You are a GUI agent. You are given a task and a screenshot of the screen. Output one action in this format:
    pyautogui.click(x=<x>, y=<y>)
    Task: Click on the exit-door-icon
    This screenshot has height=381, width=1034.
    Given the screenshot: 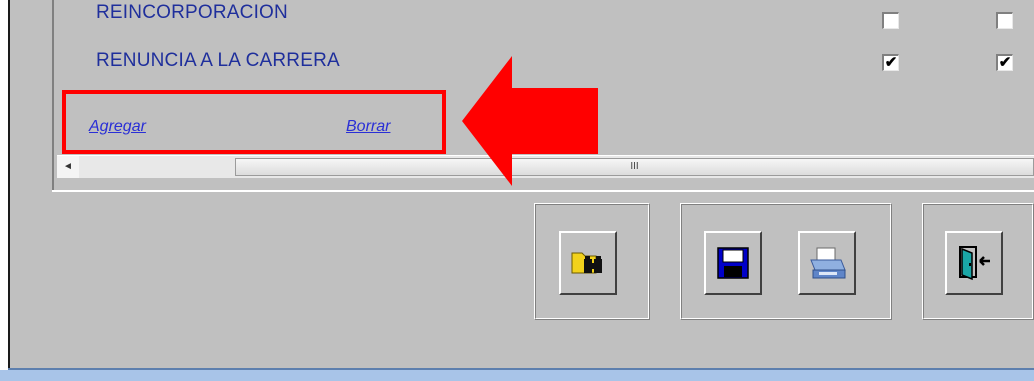 What is the action you would take?
    pyautogui.click(x=974, y=263)
    